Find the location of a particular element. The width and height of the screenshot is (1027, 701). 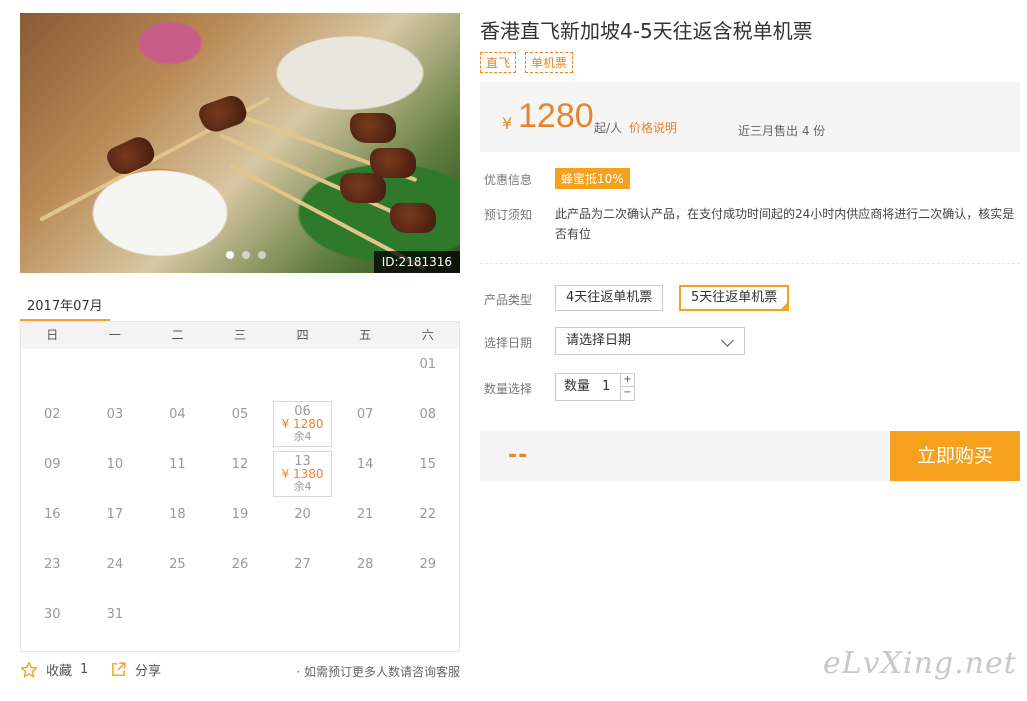

weekday-label: 二 is located at coordinates (177, 335).